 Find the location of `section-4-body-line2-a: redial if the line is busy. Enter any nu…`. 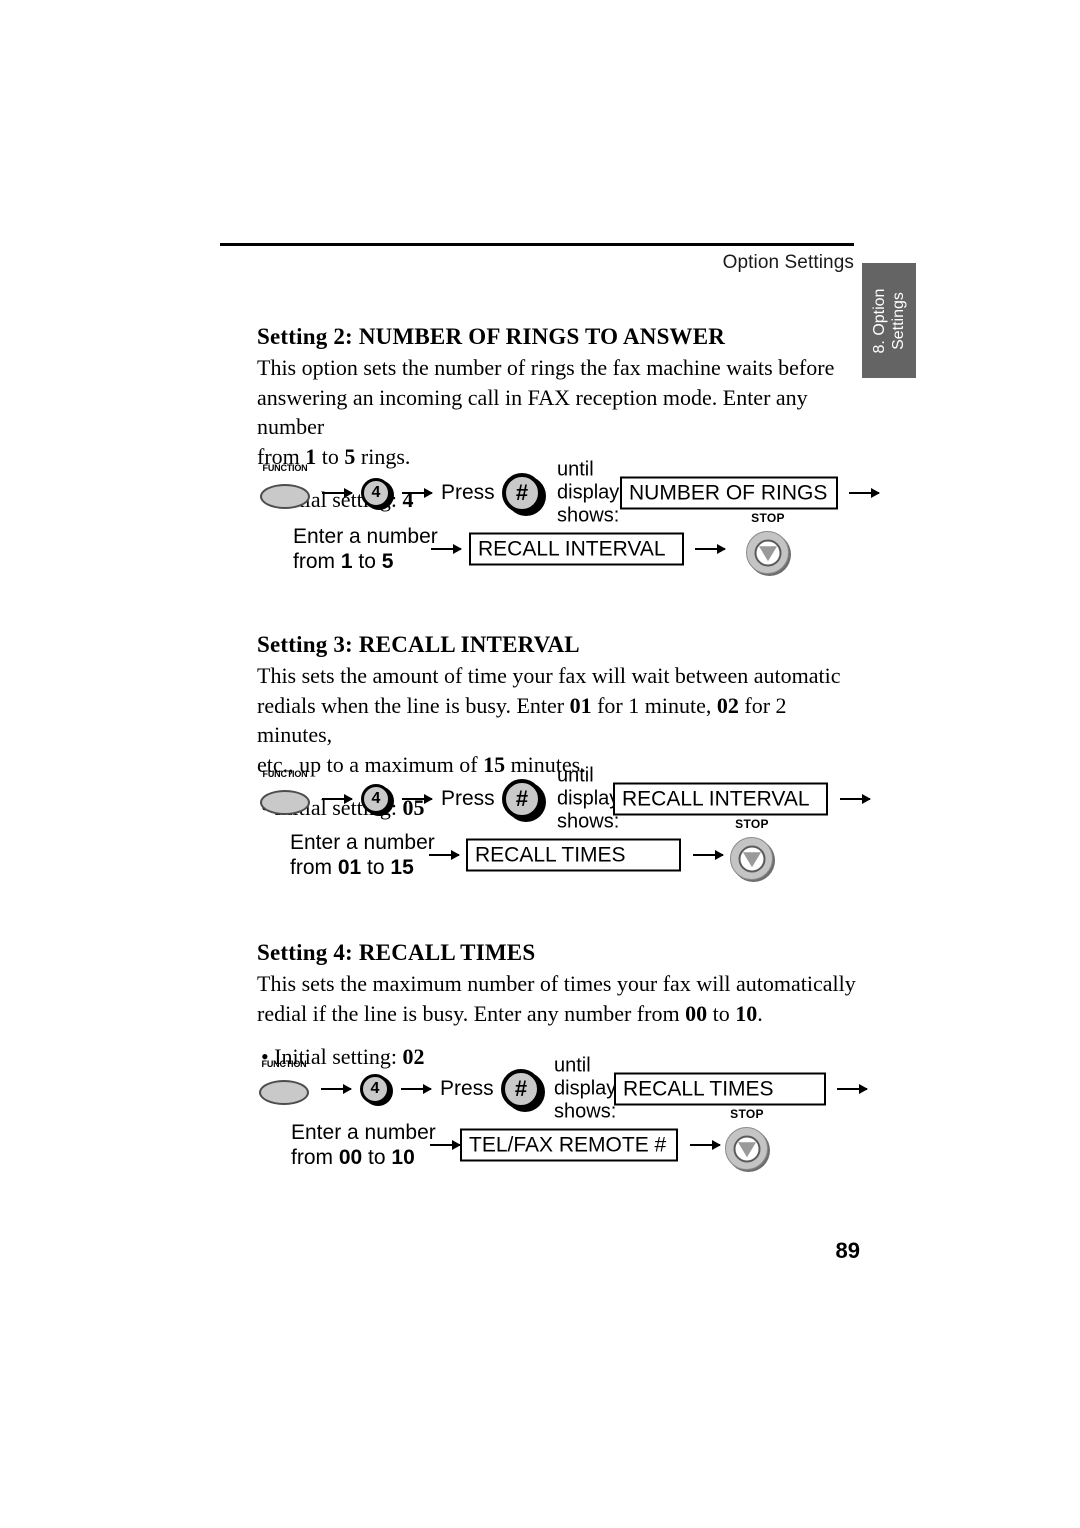

section-4-body-line2-a: redial if the line is busy. Enter any nu… is located at coordinates (471, 1013).